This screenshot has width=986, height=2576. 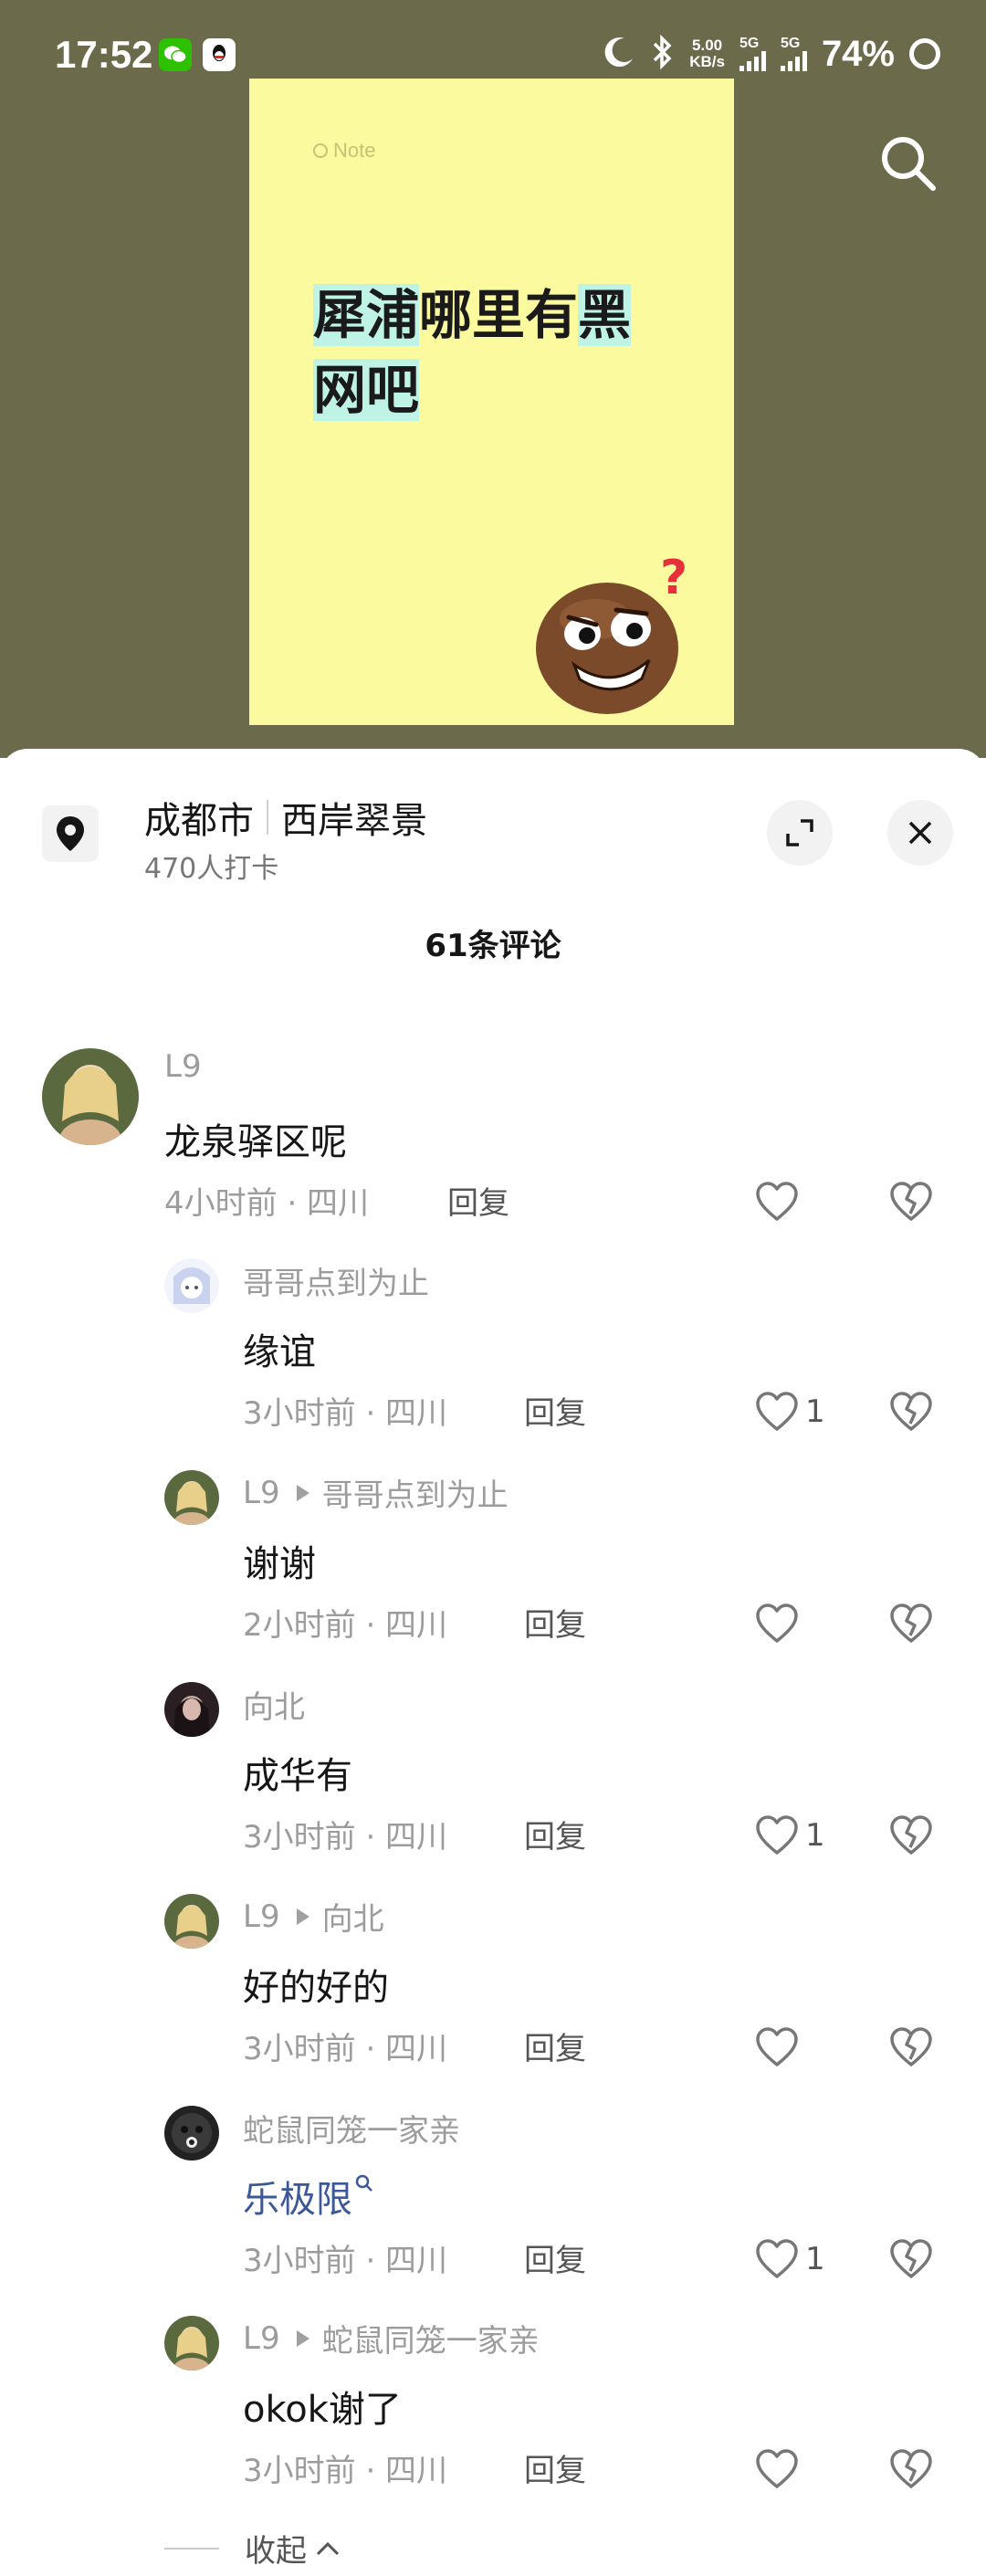 I want to click on search-button, so click(x=908, y=163).